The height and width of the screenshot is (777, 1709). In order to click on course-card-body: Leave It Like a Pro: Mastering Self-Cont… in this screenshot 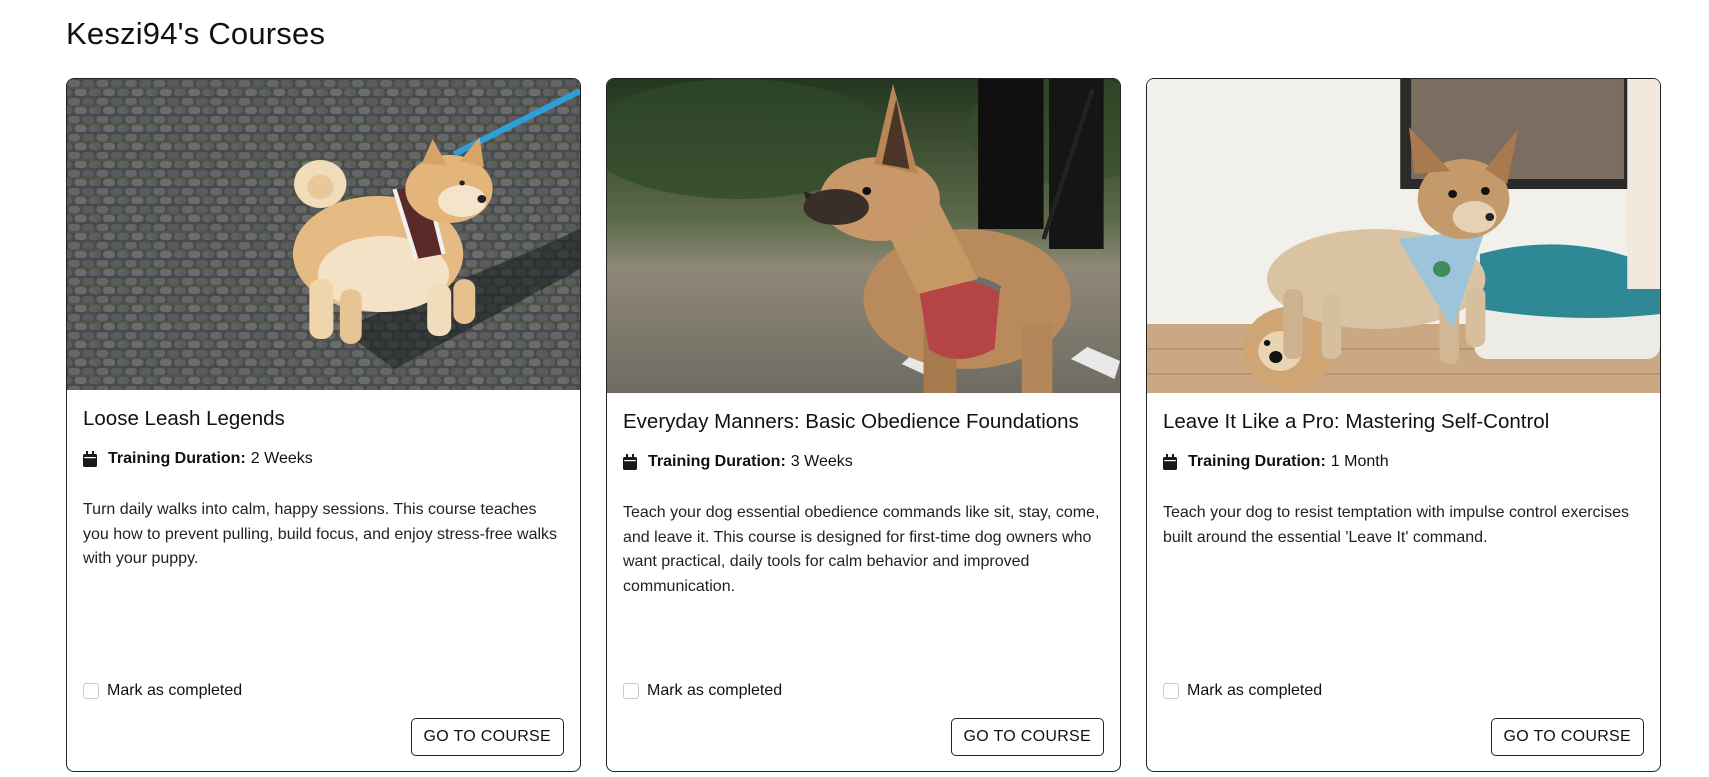, I will do `click(1403, 582)`.